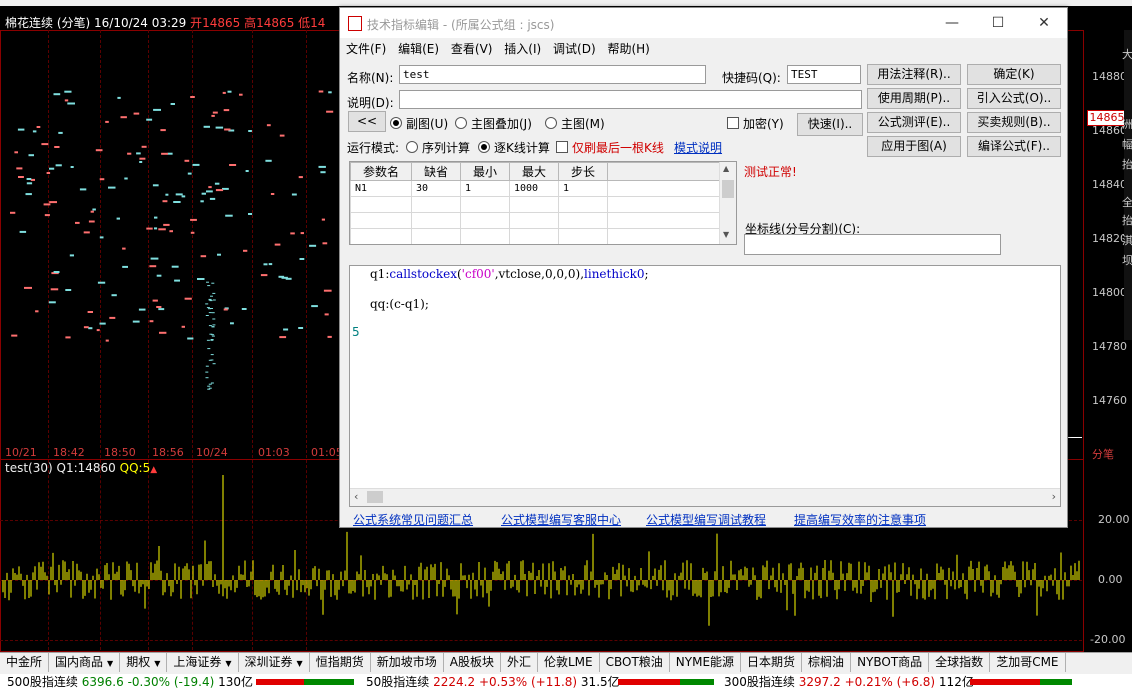 The image size is (1132, 691). What do you see at coordinates (824, 74) in the screenshot?
I see `shortcut-field: TEST` at bounding box center [824, 74].